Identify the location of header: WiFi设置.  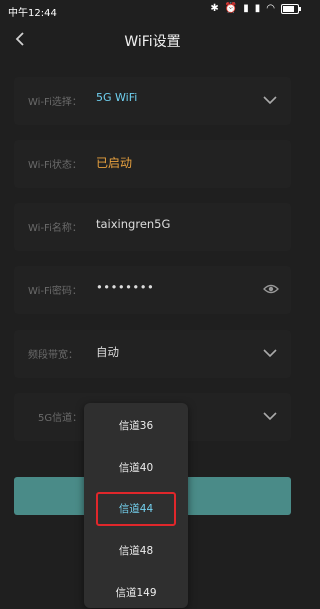
(152, 42).